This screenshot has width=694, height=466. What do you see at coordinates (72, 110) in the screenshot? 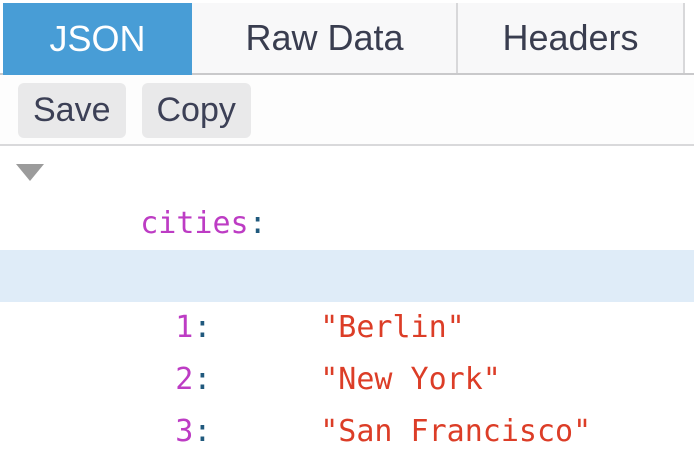
I see `save-button: Save` at bounding box center [72, 110].